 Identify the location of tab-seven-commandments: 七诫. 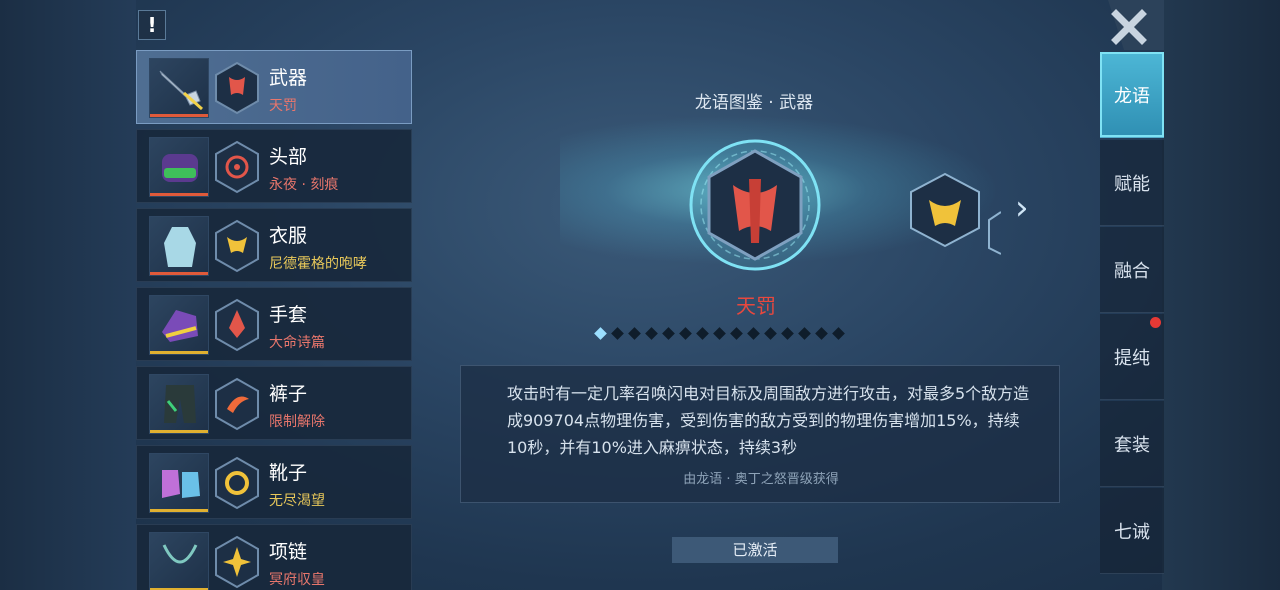
(1132, 531).